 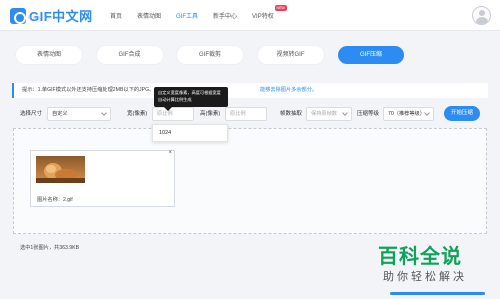 What do you see at coordinates (425, 277) in the screenshot?
I see `watermark-subtitle: 助你轻松解决` at bounding box center [425, 277].